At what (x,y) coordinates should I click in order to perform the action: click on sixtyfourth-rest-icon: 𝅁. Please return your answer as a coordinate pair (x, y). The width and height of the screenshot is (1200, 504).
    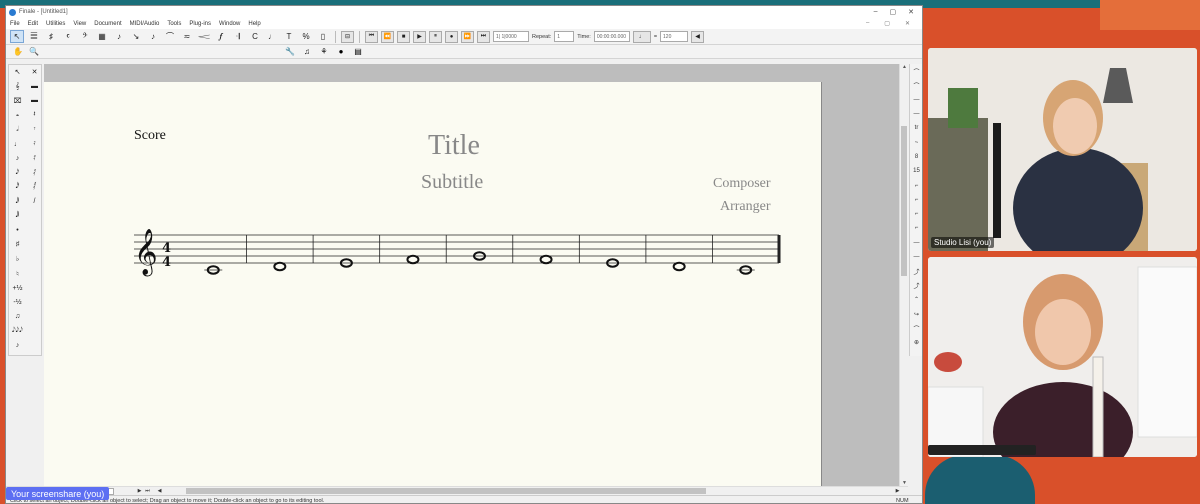
    Looking at the image, I should click on (34, 173).